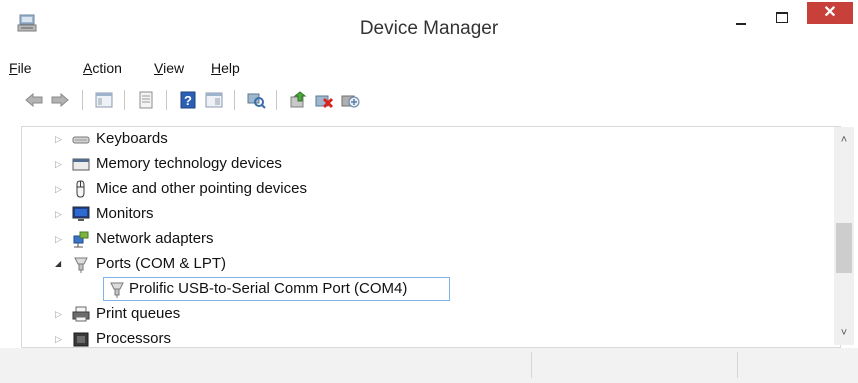 The height and width of the screenshot is (383, 858). What do you see at coordinates (417, 337) in the screenshot?
I see `tree-item-processors: ▷ Processors` at bounding box center [417, 337].